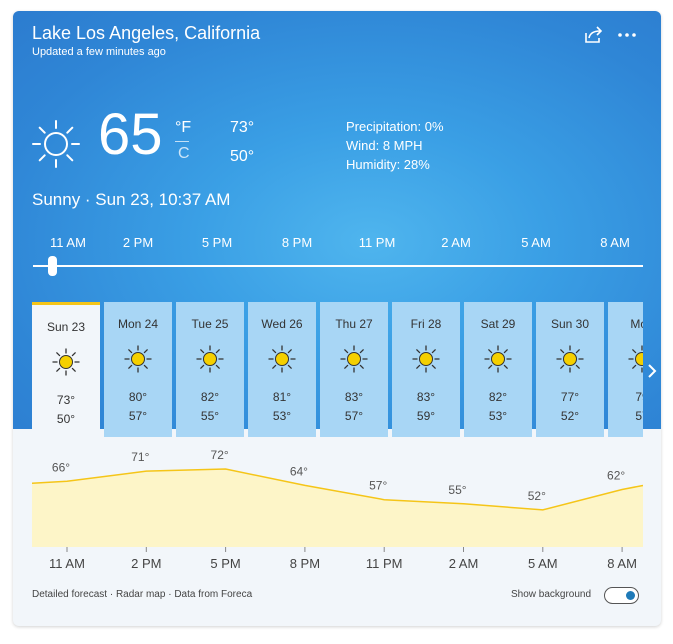 The width and height of the screenshot is (673, 644). I want to click on day-low: 52°, so click(570, 416).